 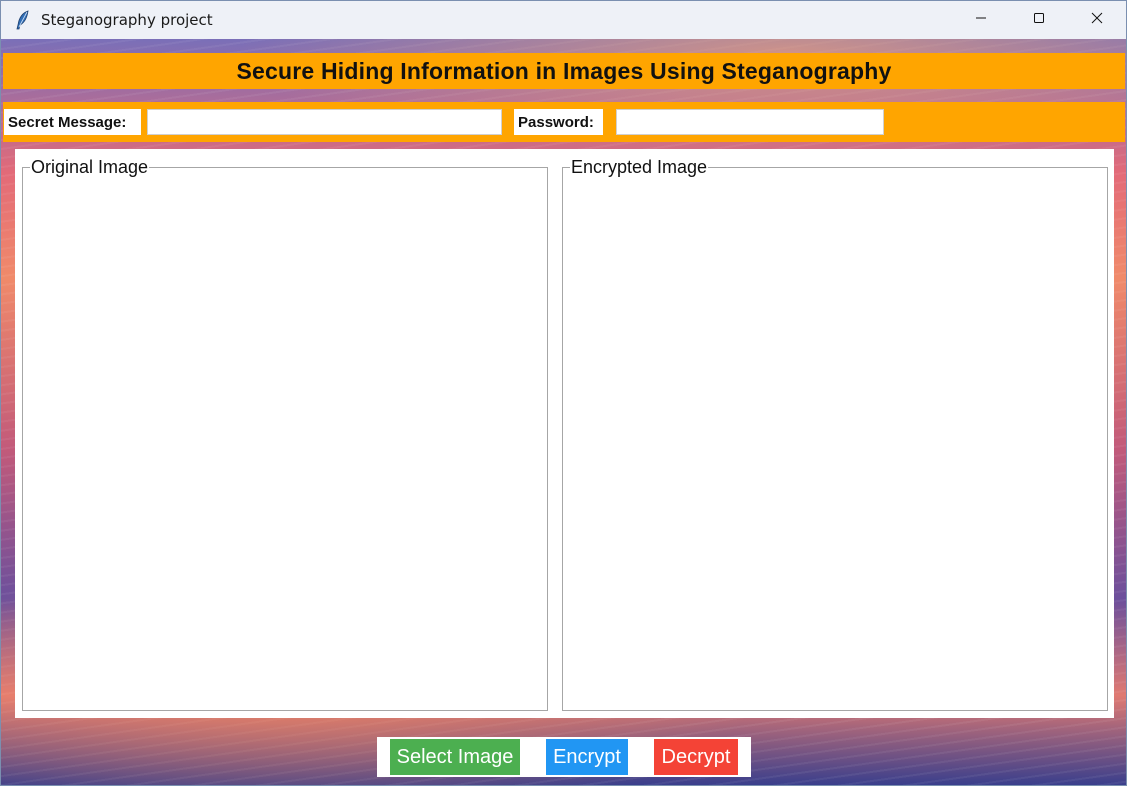 I want to click on minimize-button, so click(x=981, y=20).